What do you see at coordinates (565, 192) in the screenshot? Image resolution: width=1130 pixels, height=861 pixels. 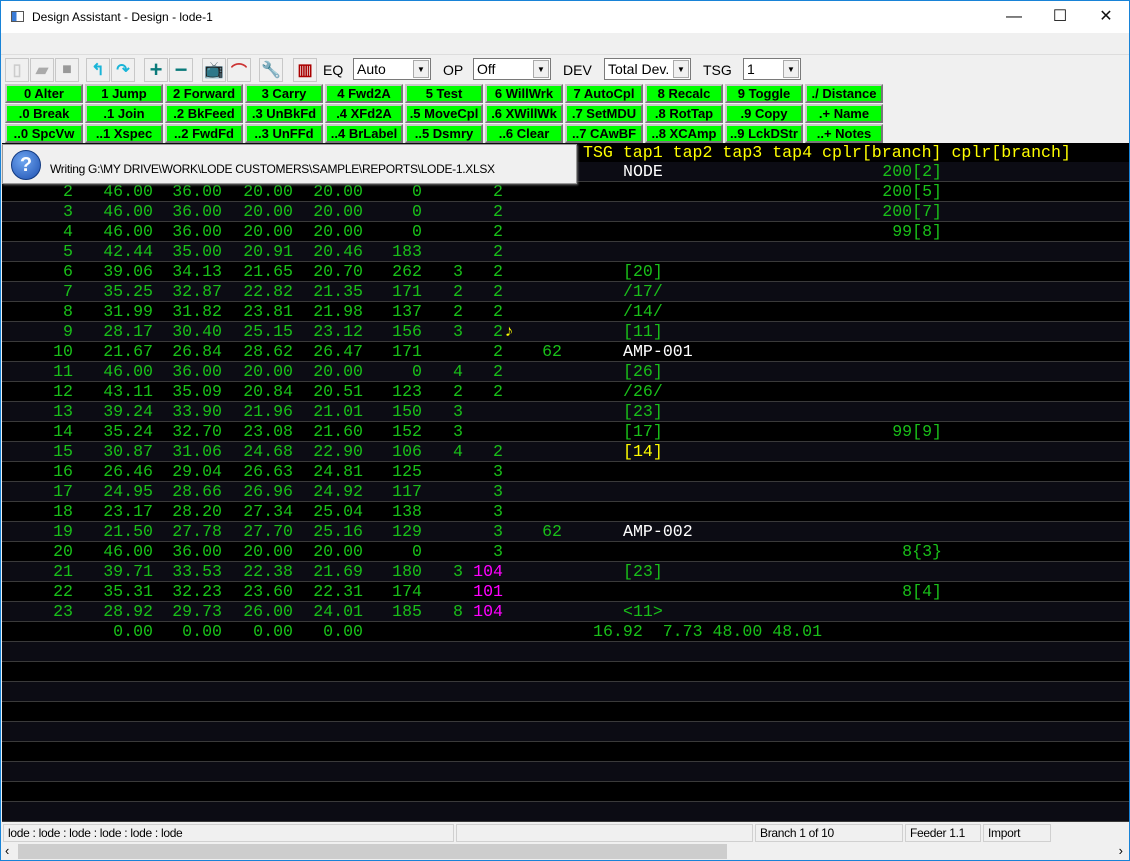 I see `table-row: 2 46.00 36.00 20.00 20.00 0 2 200[5]` at bounding box center [565, 192].